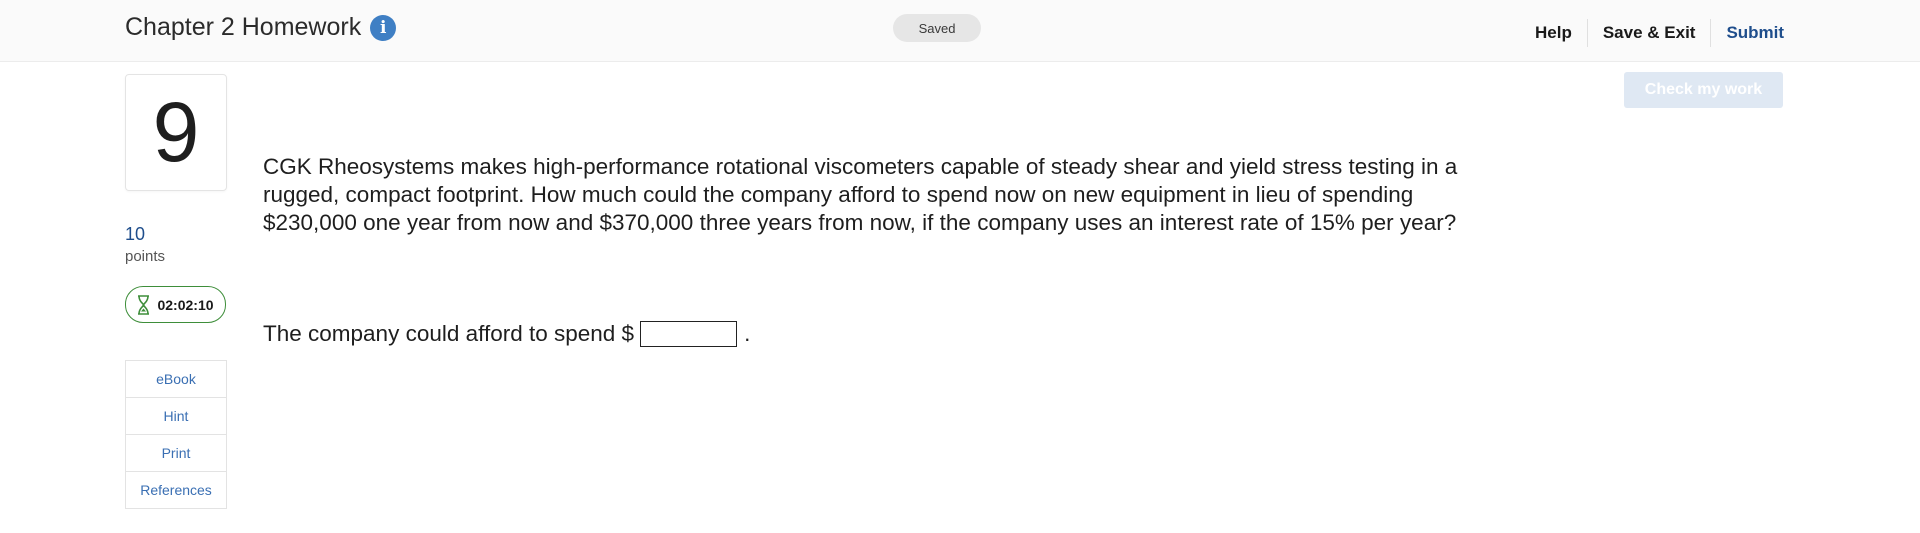  Describe the element at coordinates (145, 256) in the screenshot. I see `points-label: points` at that location.